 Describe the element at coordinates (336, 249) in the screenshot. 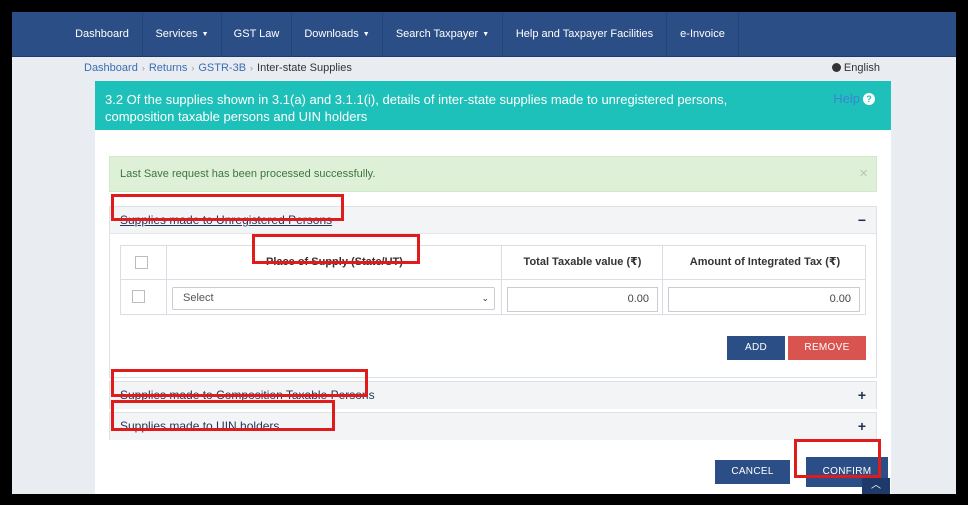

I see `highlight-box-place-of-supply` at that location.